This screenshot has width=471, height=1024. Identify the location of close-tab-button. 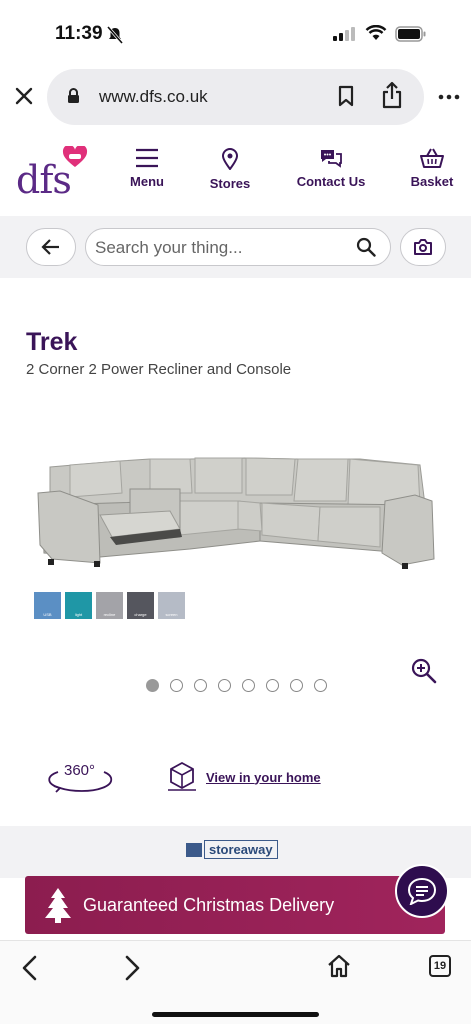
(24, 96).